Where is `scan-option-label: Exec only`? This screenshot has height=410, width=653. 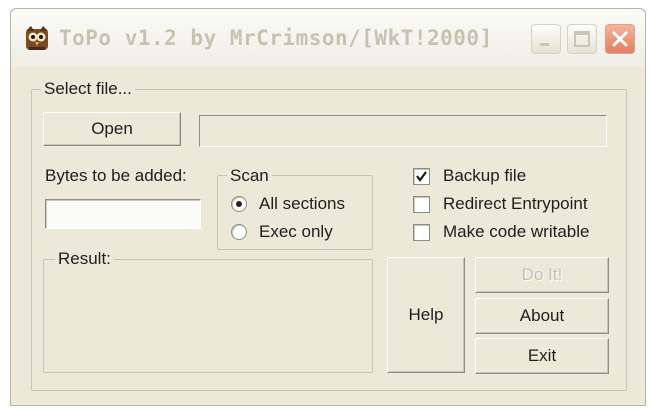
scan-option-label: Exec only is located at coordinates (296, 231).